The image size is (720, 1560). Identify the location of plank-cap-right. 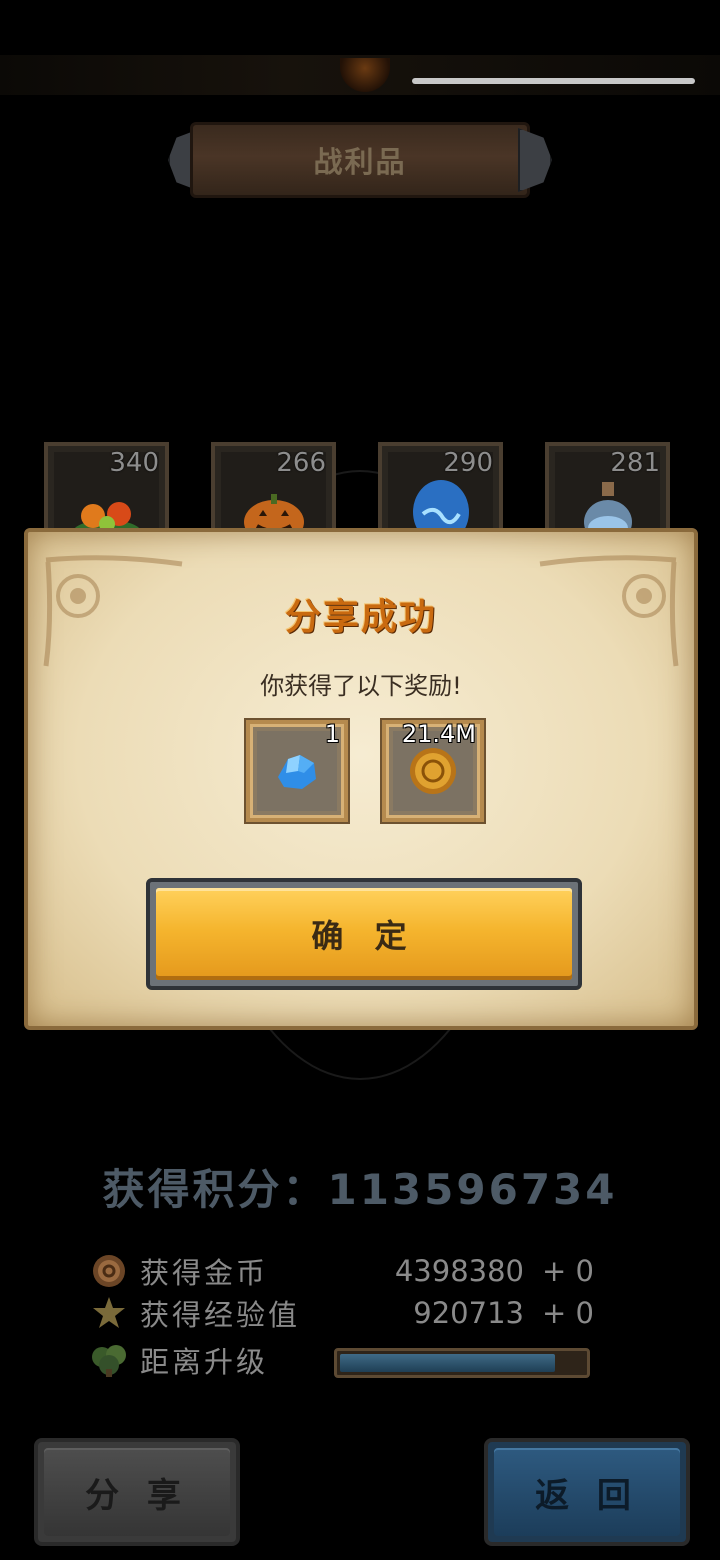
(535, 160).